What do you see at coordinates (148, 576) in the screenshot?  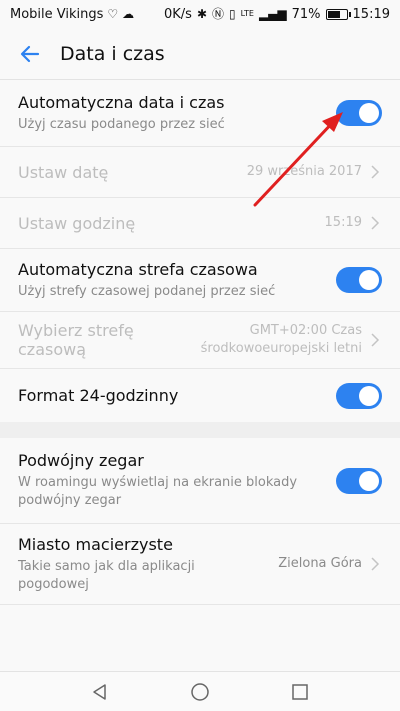 I see `setting-description: Takie samo jak dla aplikacji pogodowej` at bounding box center [148, 576].